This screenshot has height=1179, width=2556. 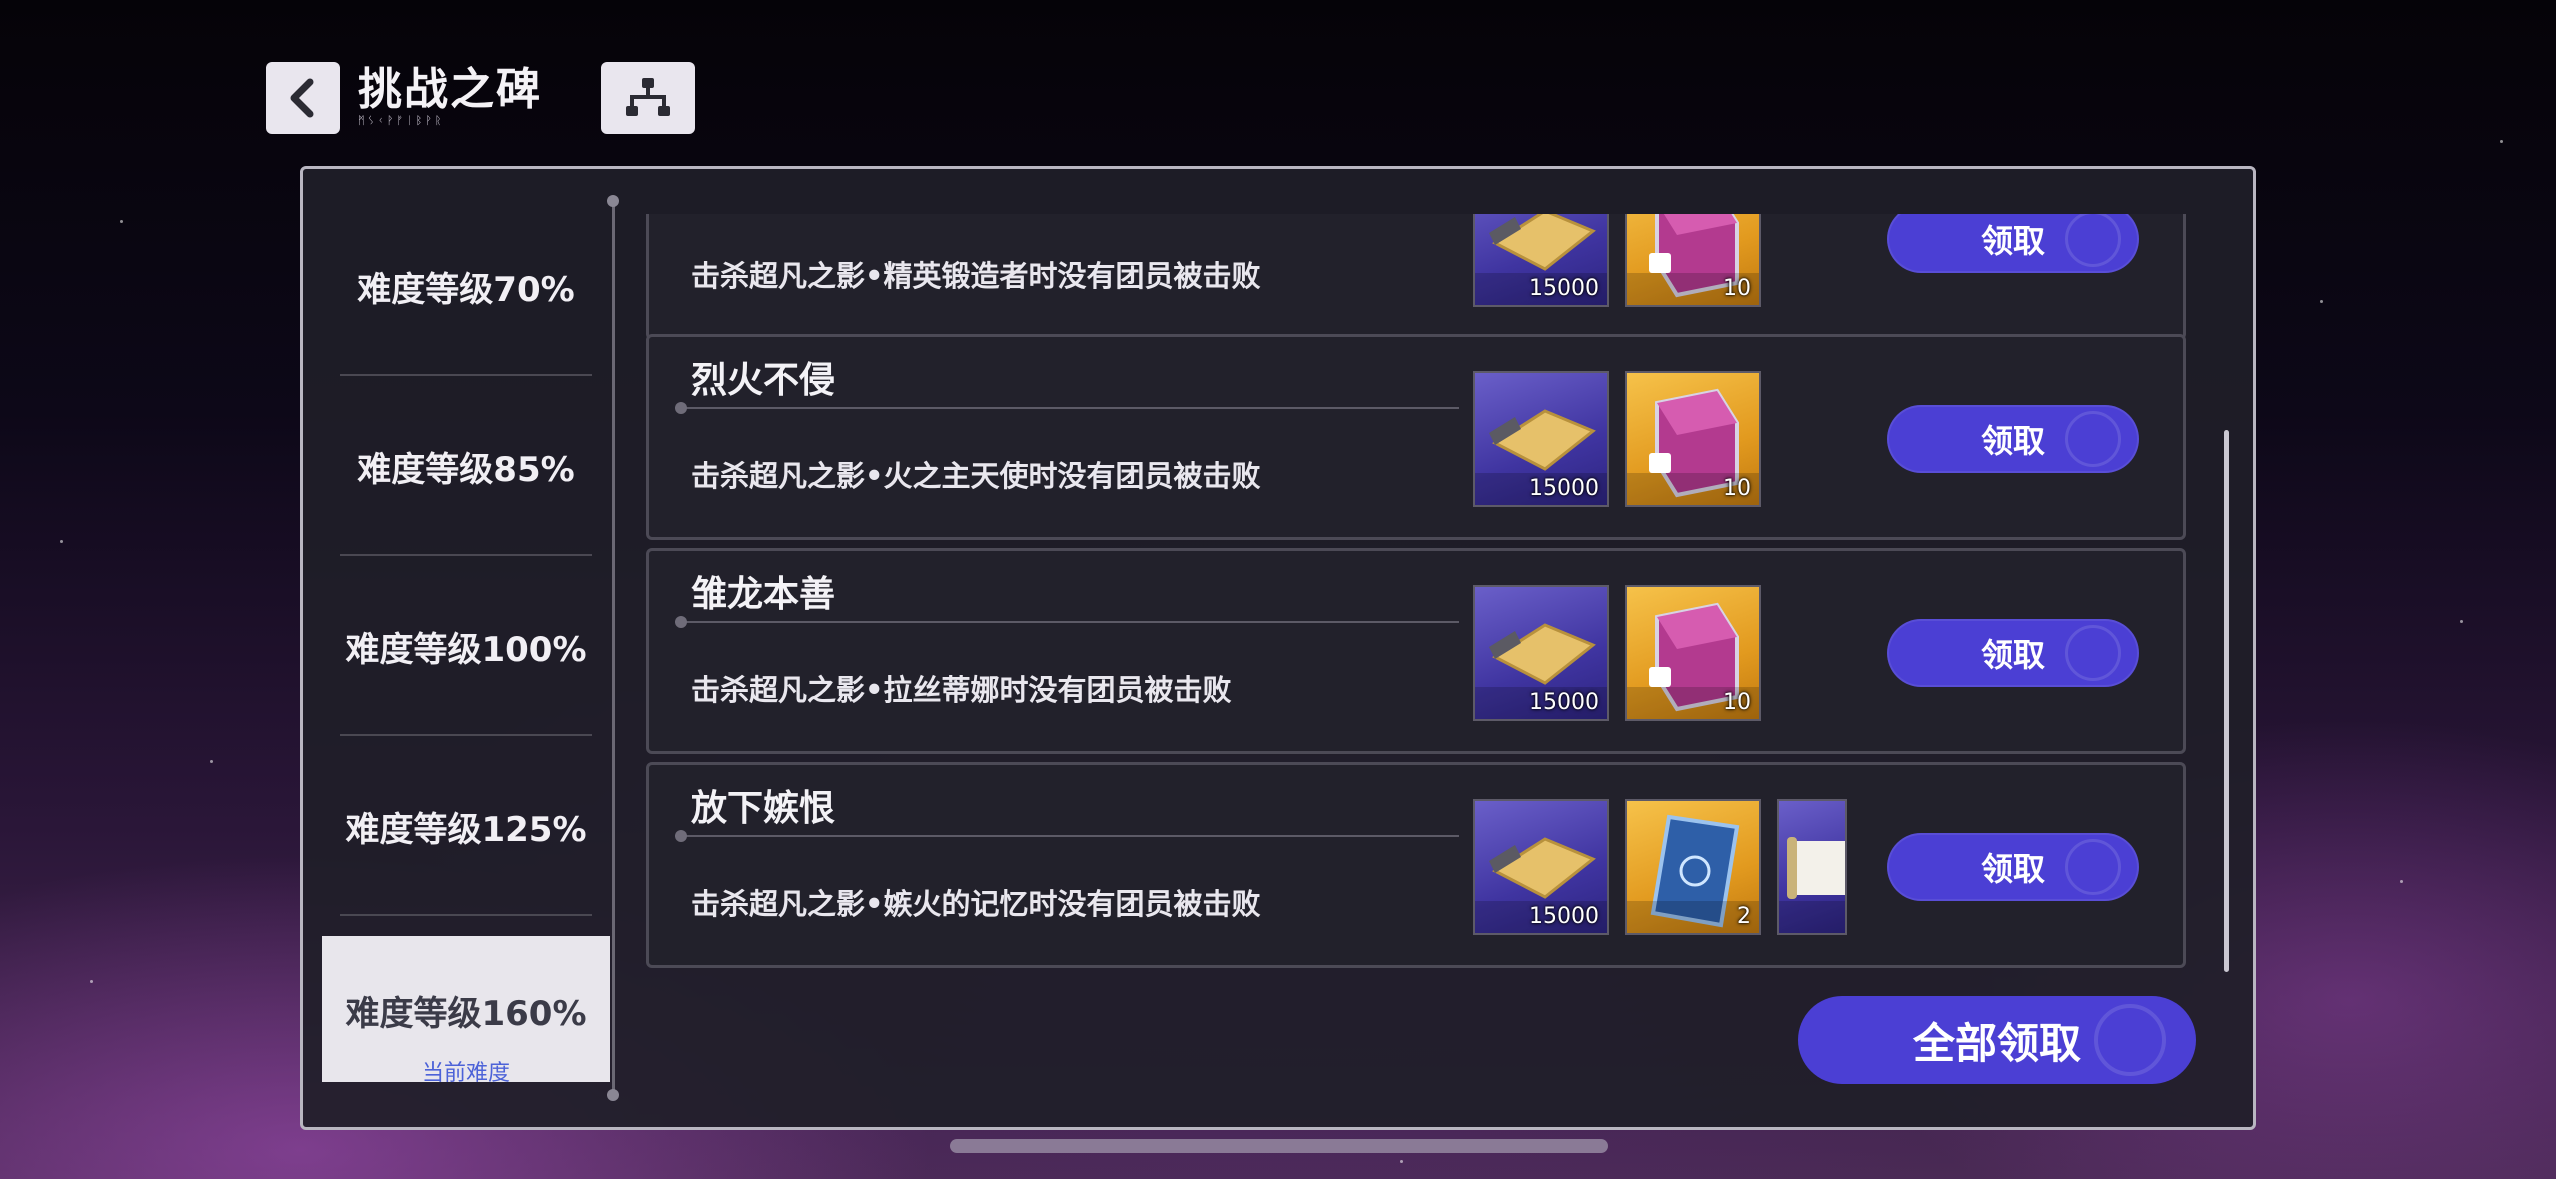 I want to click on challenge-card: 放下嫉恨 击杀超凡之影•嫉火的记忆时没有团员被击败 15000 2 领取, so click(x=1416, y=865).